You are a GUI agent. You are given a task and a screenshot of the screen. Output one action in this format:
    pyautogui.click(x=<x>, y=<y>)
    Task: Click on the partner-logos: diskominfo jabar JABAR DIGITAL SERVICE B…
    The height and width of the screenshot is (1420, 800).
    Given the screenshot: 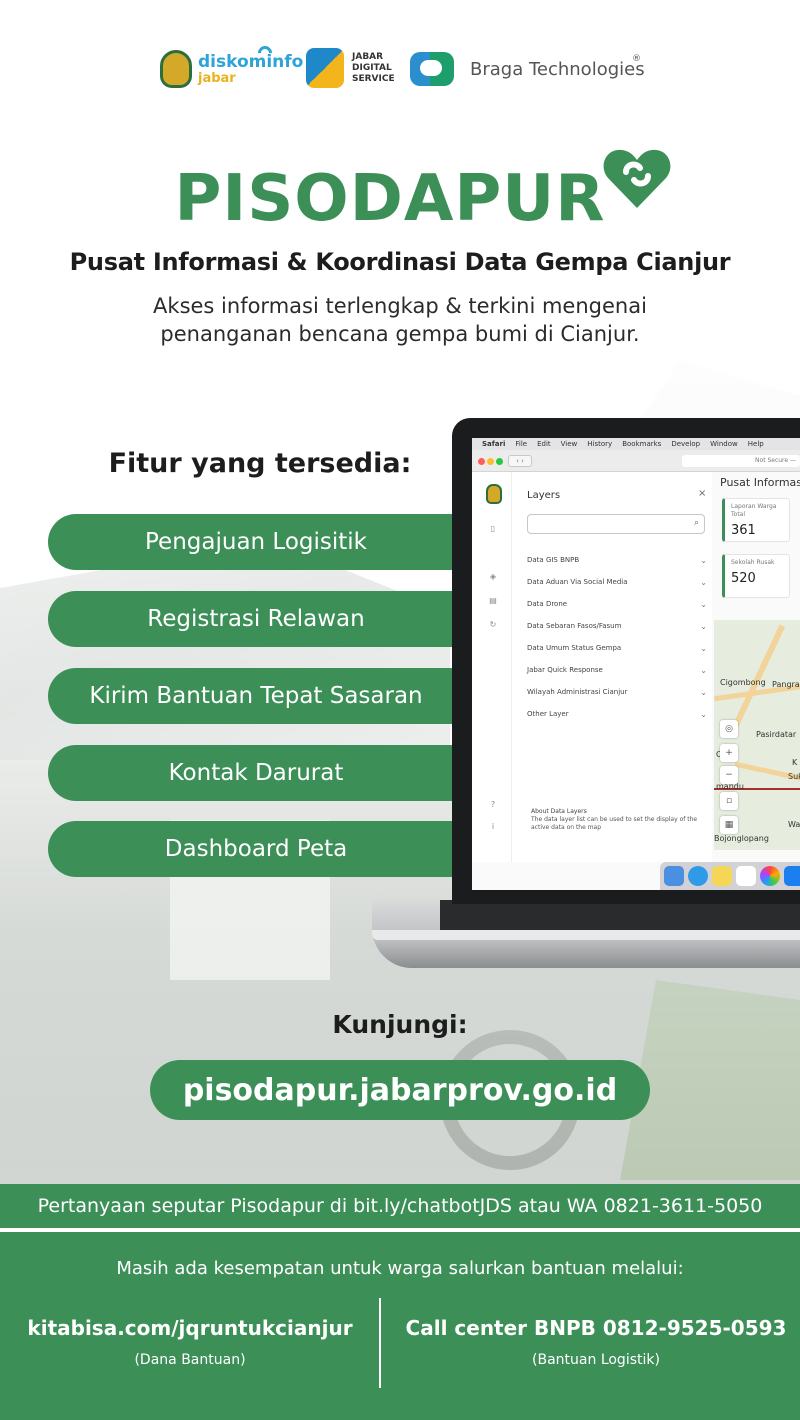 What is the action you would take?
    pyautogui.click(x=400, y=68)
    